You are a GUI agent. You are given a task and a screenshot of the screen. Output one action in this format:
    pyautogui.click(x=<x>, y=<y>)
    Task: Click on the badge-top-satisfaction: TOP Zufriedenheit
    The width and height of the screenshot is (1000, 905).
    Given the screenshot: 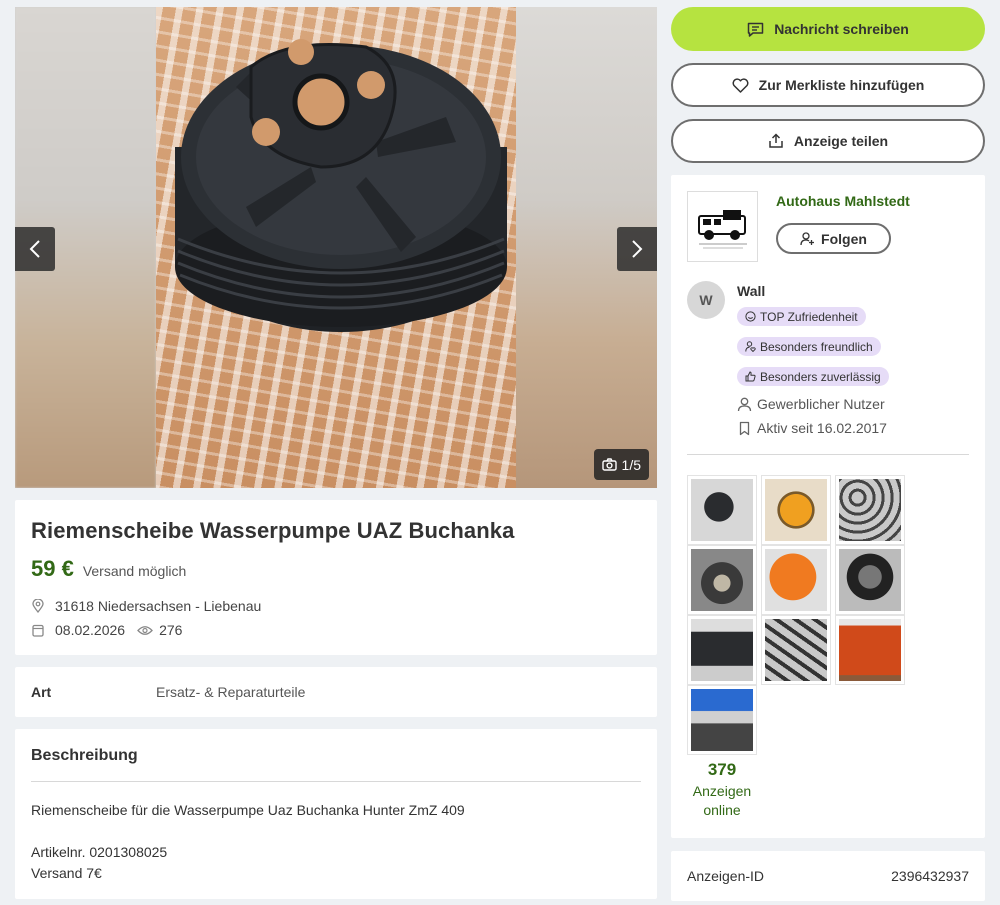 What is the action you would take?
    pyautogui.click(x=801, y=316)
    